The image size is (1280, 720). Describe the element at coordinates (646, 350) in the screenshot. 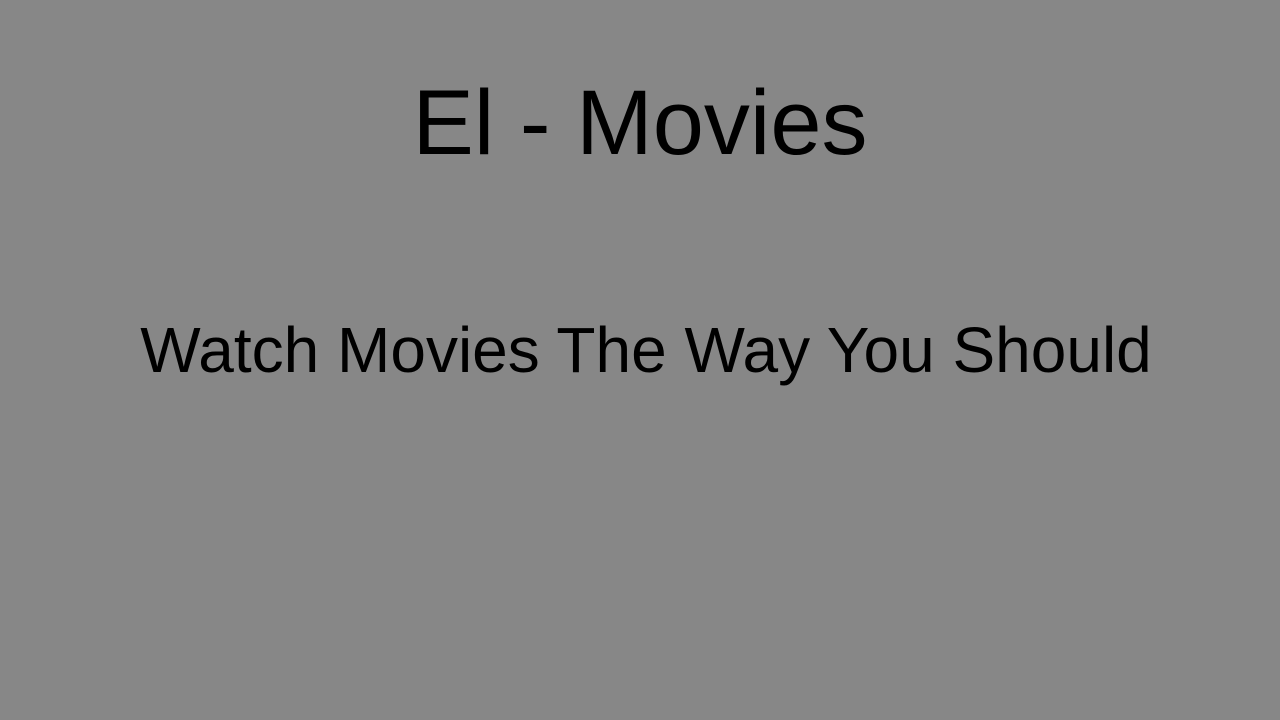

I see `page-tagline: Watch Movies The Way You Should` at that location.